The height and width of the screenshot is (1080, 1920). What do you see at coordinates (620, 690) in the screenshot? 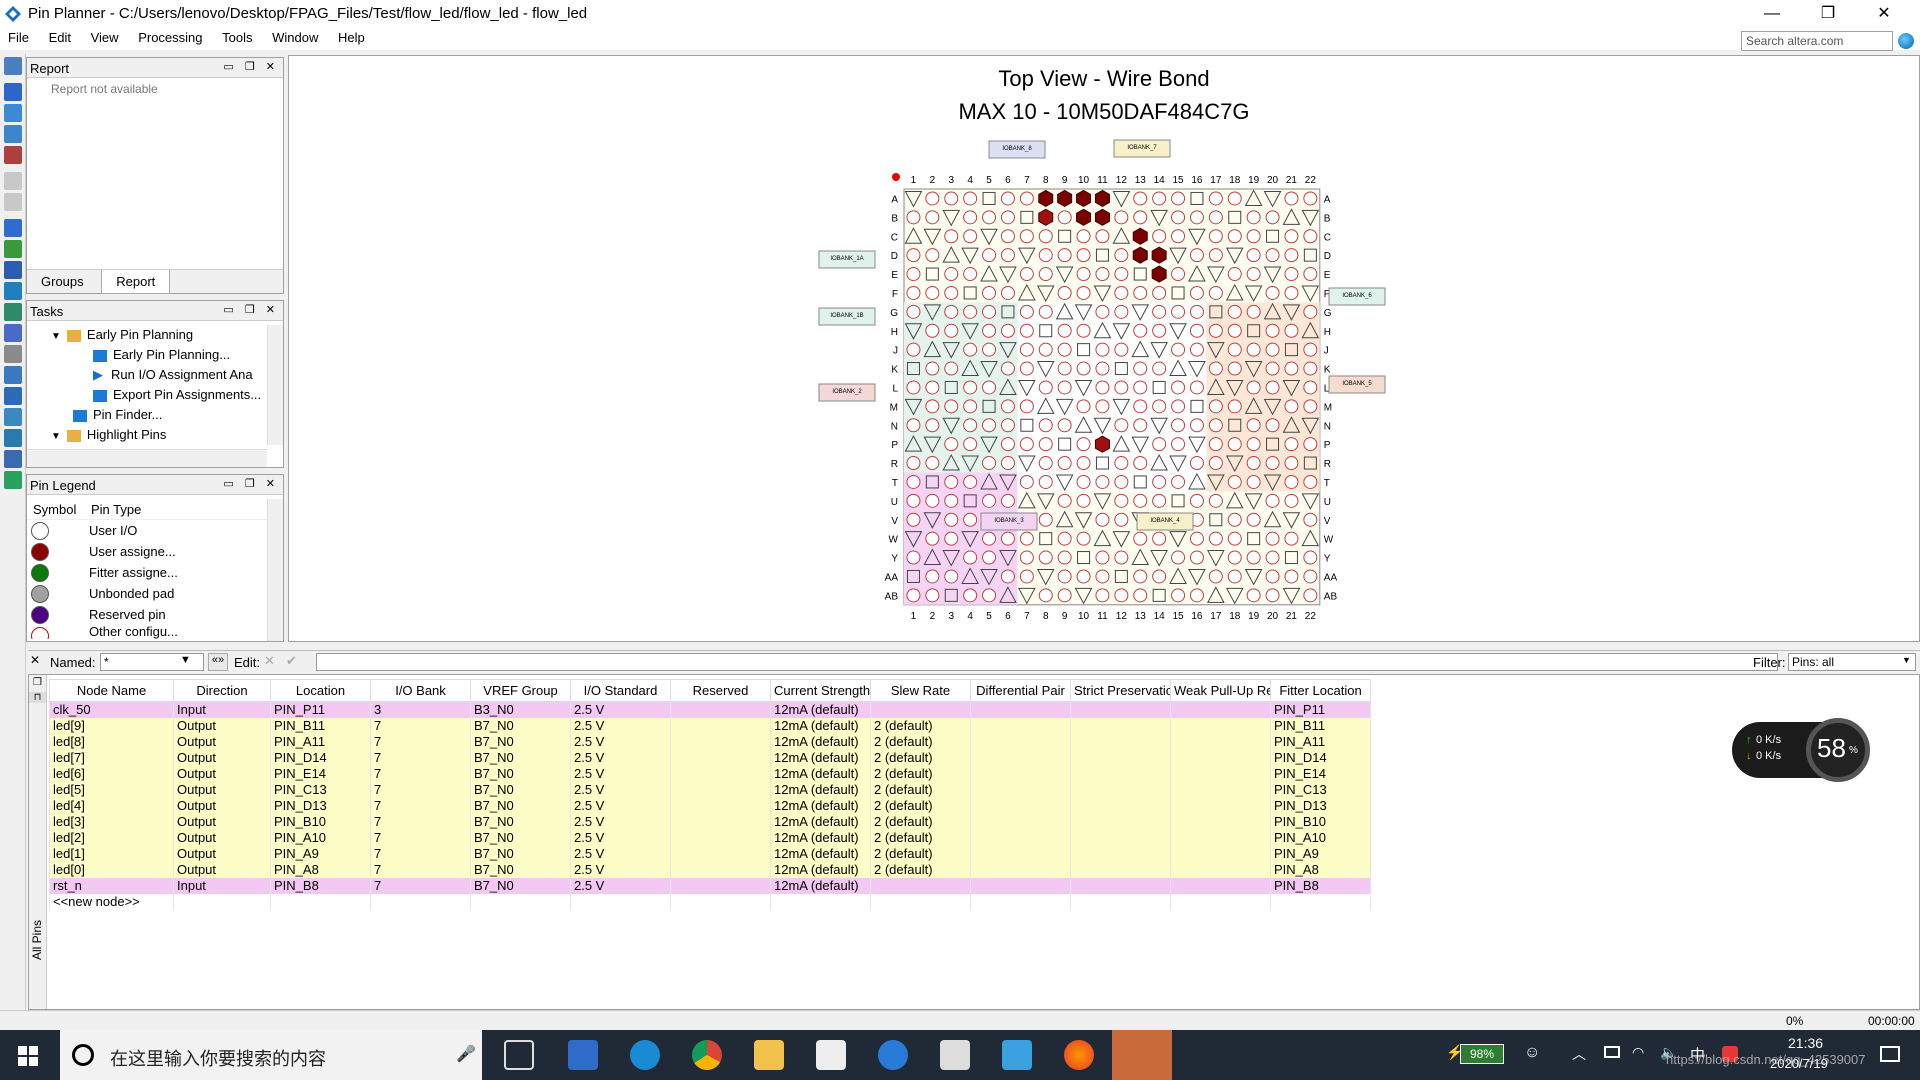
I see `column-header: I/O Standard` at bounding box center [620, 690].